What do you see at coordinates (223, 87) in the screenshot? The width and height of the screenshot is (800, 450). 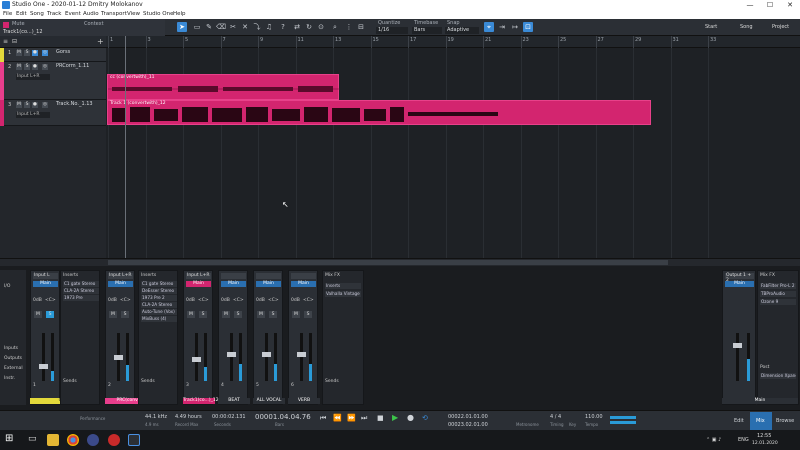 I see `audio-clip: cc (convertwith)_11` at bounding box center [223, 87].